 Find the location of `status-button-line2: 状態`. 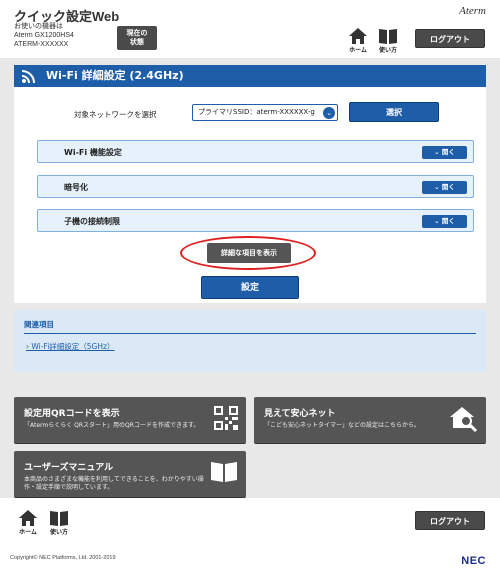

status-button-line2: 状態 is located at coordinates (137, 42).